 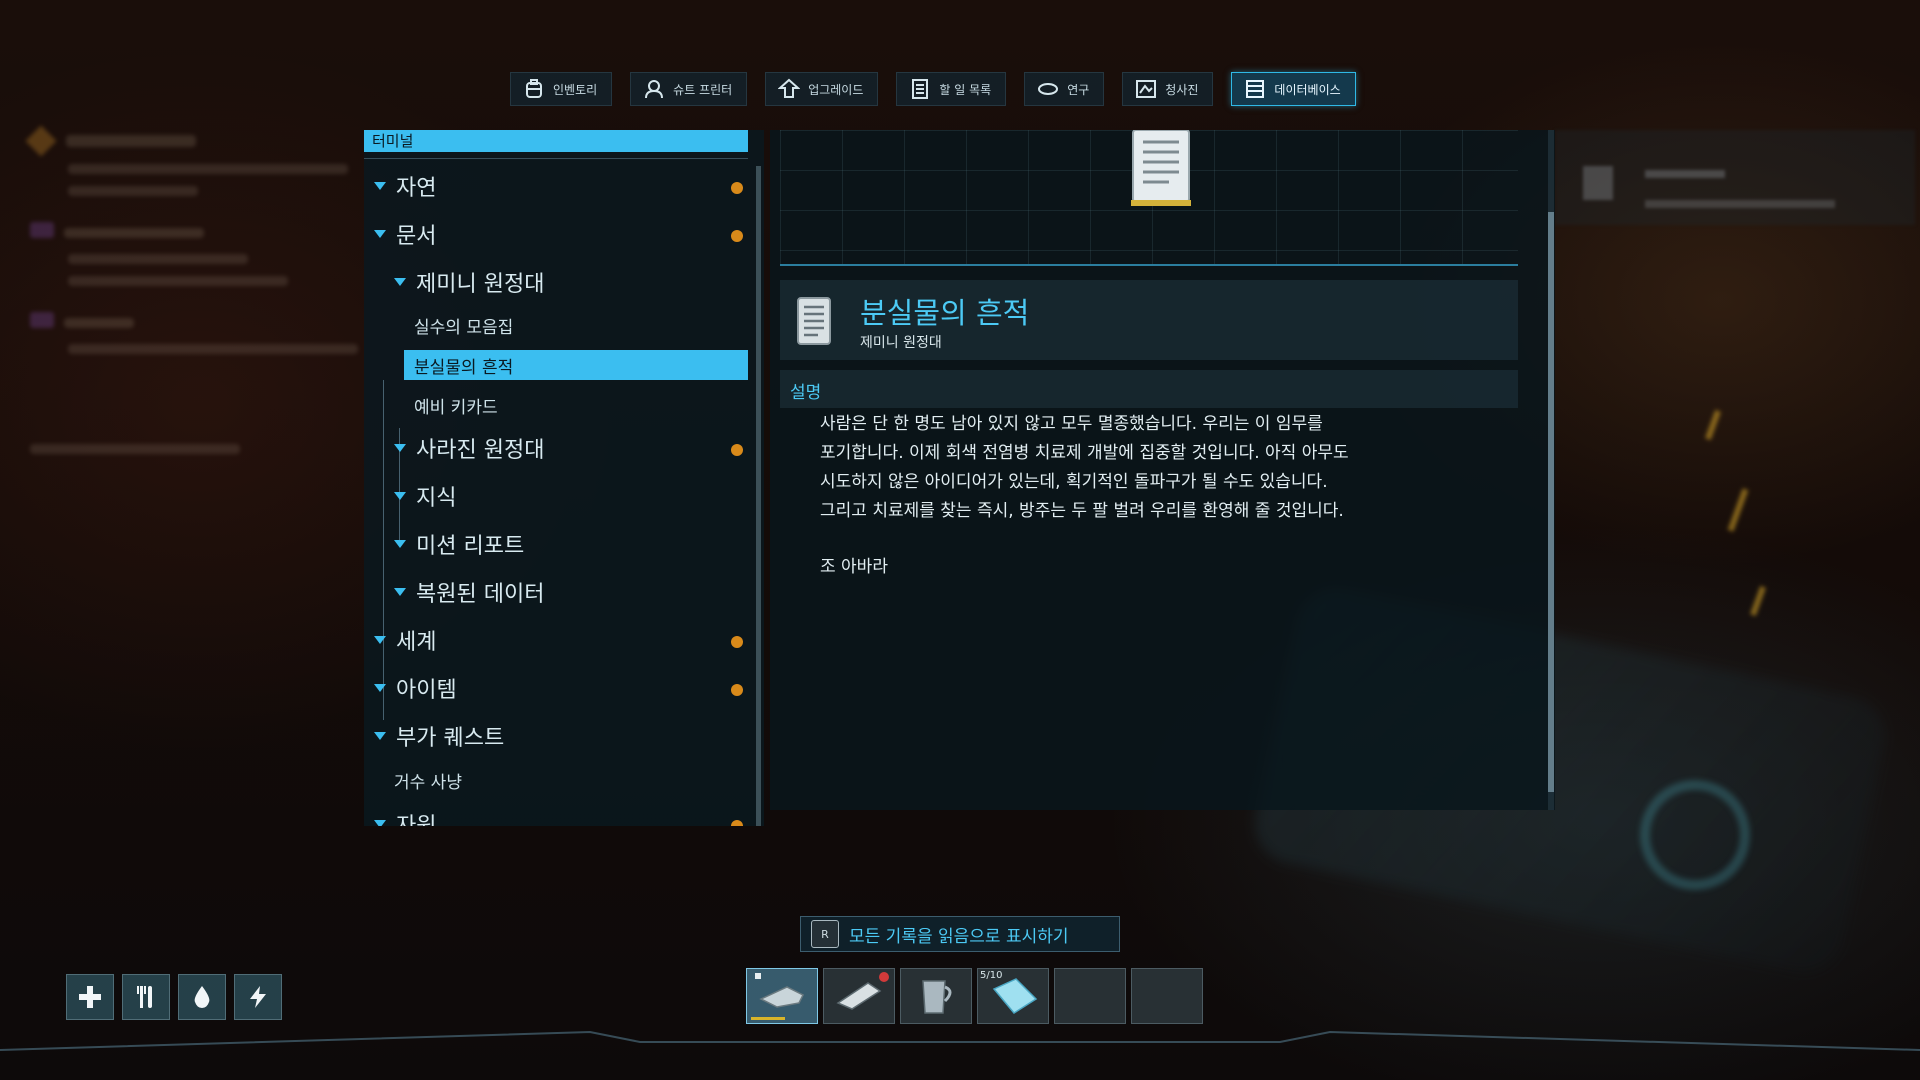 I want to click on tree-item-items: 아이템, so click(x=415, y=688).